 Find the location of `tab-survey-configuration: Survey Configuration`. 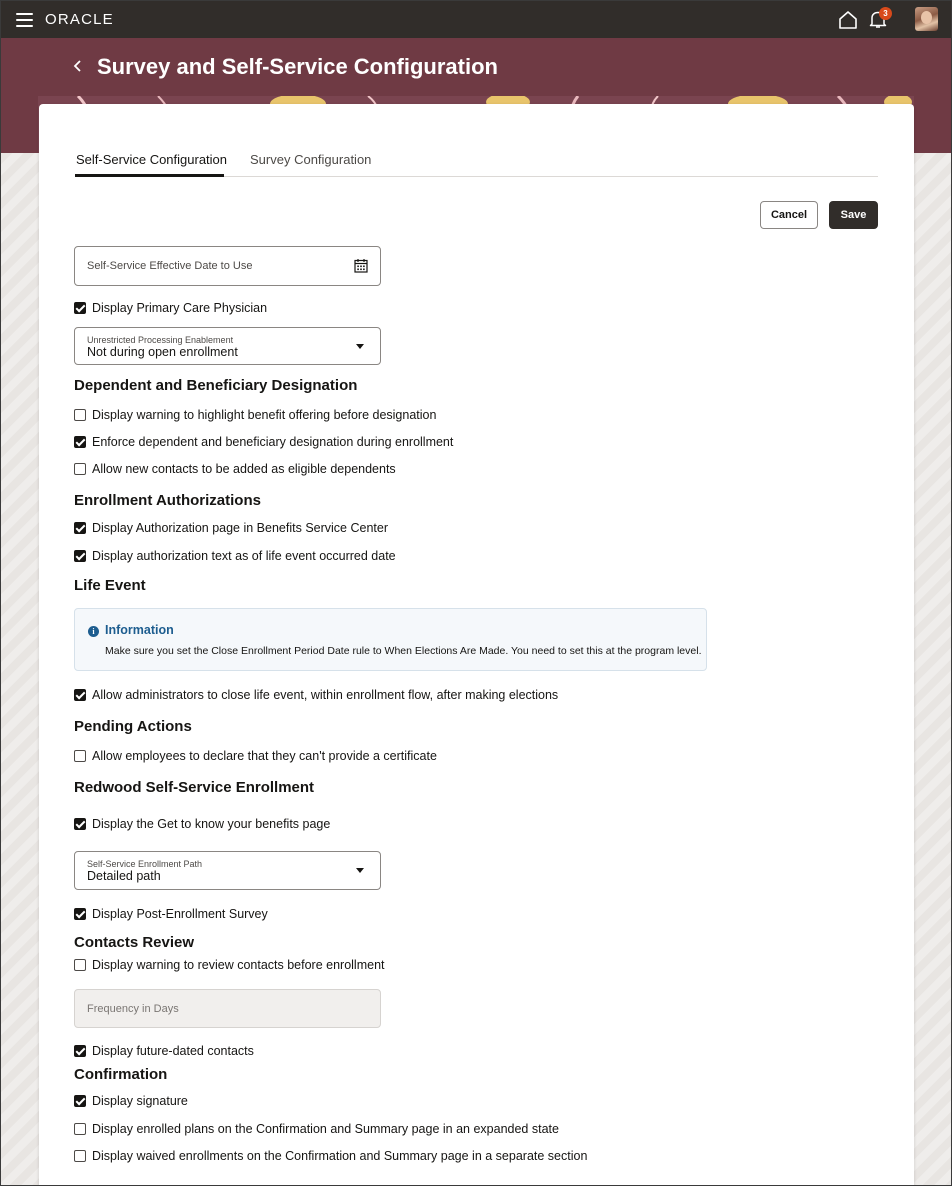

tab-survey-configuration: Survey Configuration is located at coordinates (310, 159).